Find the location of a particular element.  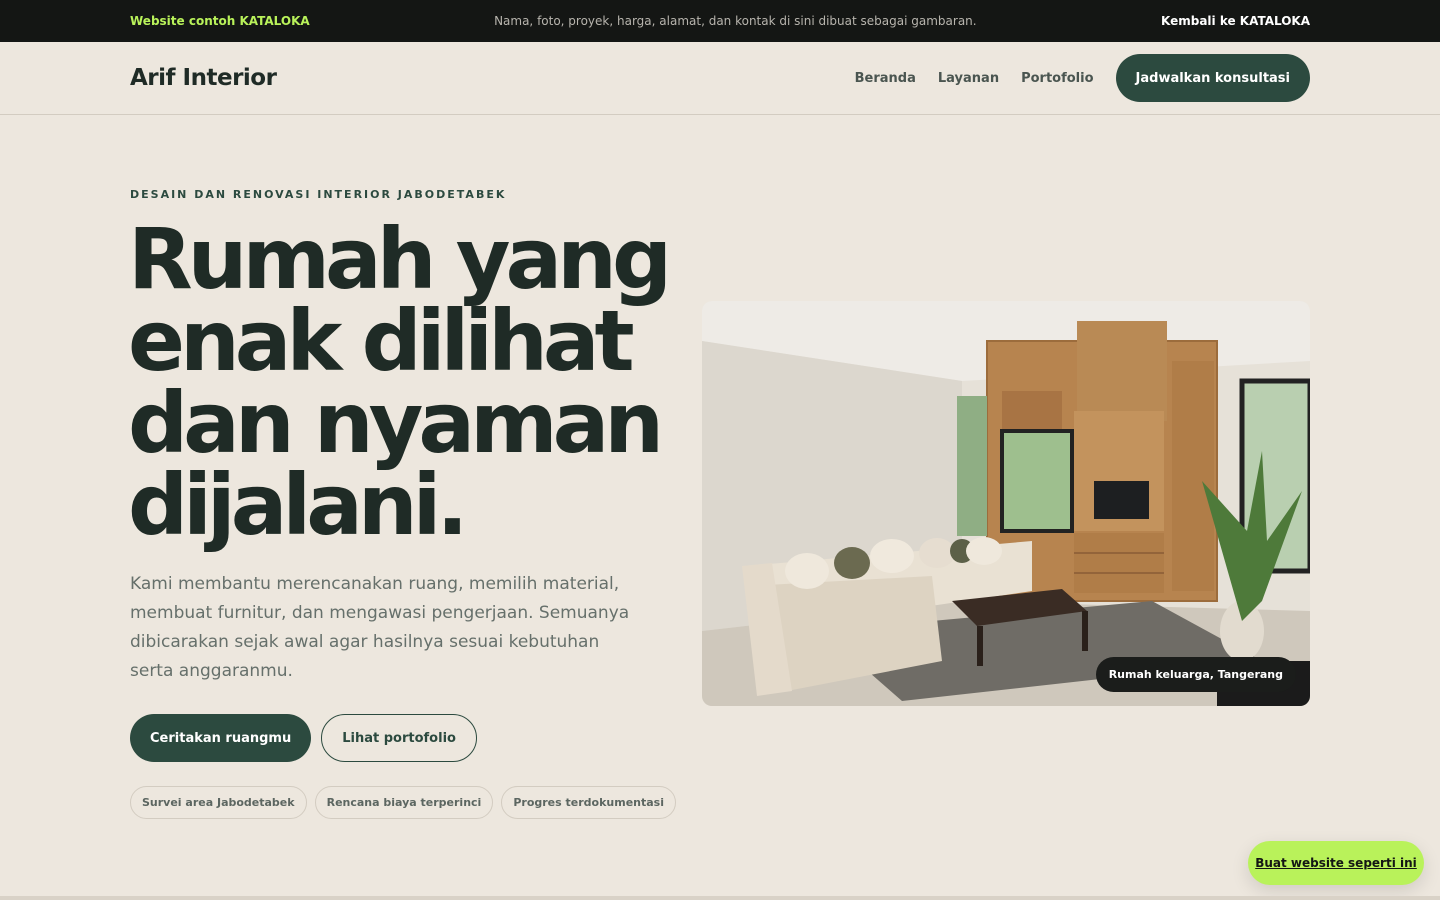

demo-site-label: Website contoh KATALOKA is located at coordinates (220, 21).